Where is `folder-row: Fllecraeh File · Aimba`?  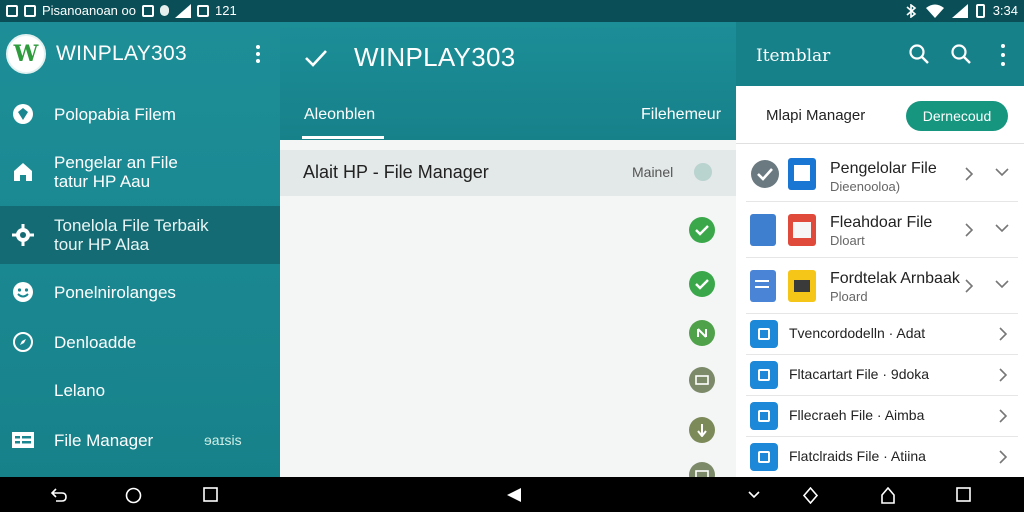
folder-row: Fllecraeh File · Aimba is located at coordinates (882, 416).